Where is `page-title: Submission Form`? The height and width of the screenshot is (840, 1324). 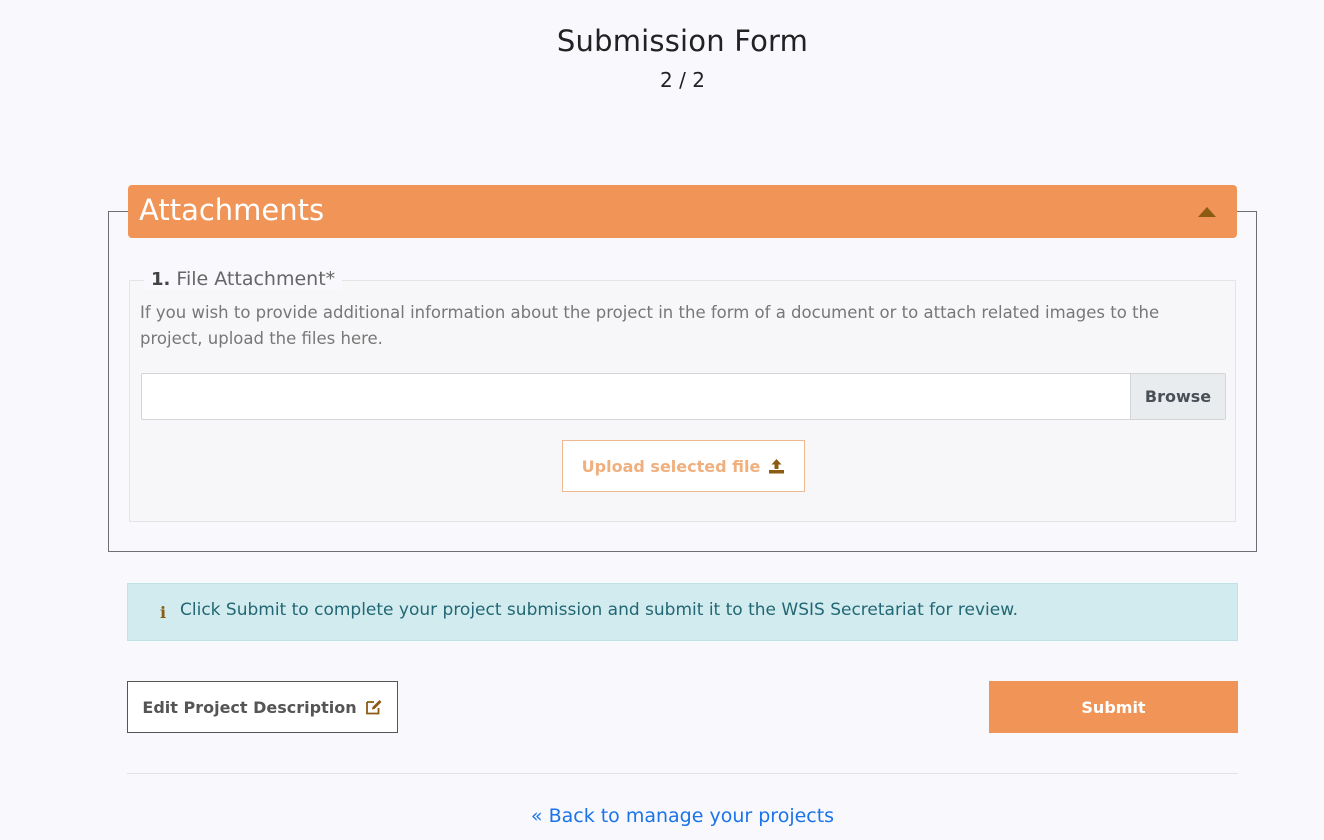 page-title: Submission Form is located at coordinates (682, 41).